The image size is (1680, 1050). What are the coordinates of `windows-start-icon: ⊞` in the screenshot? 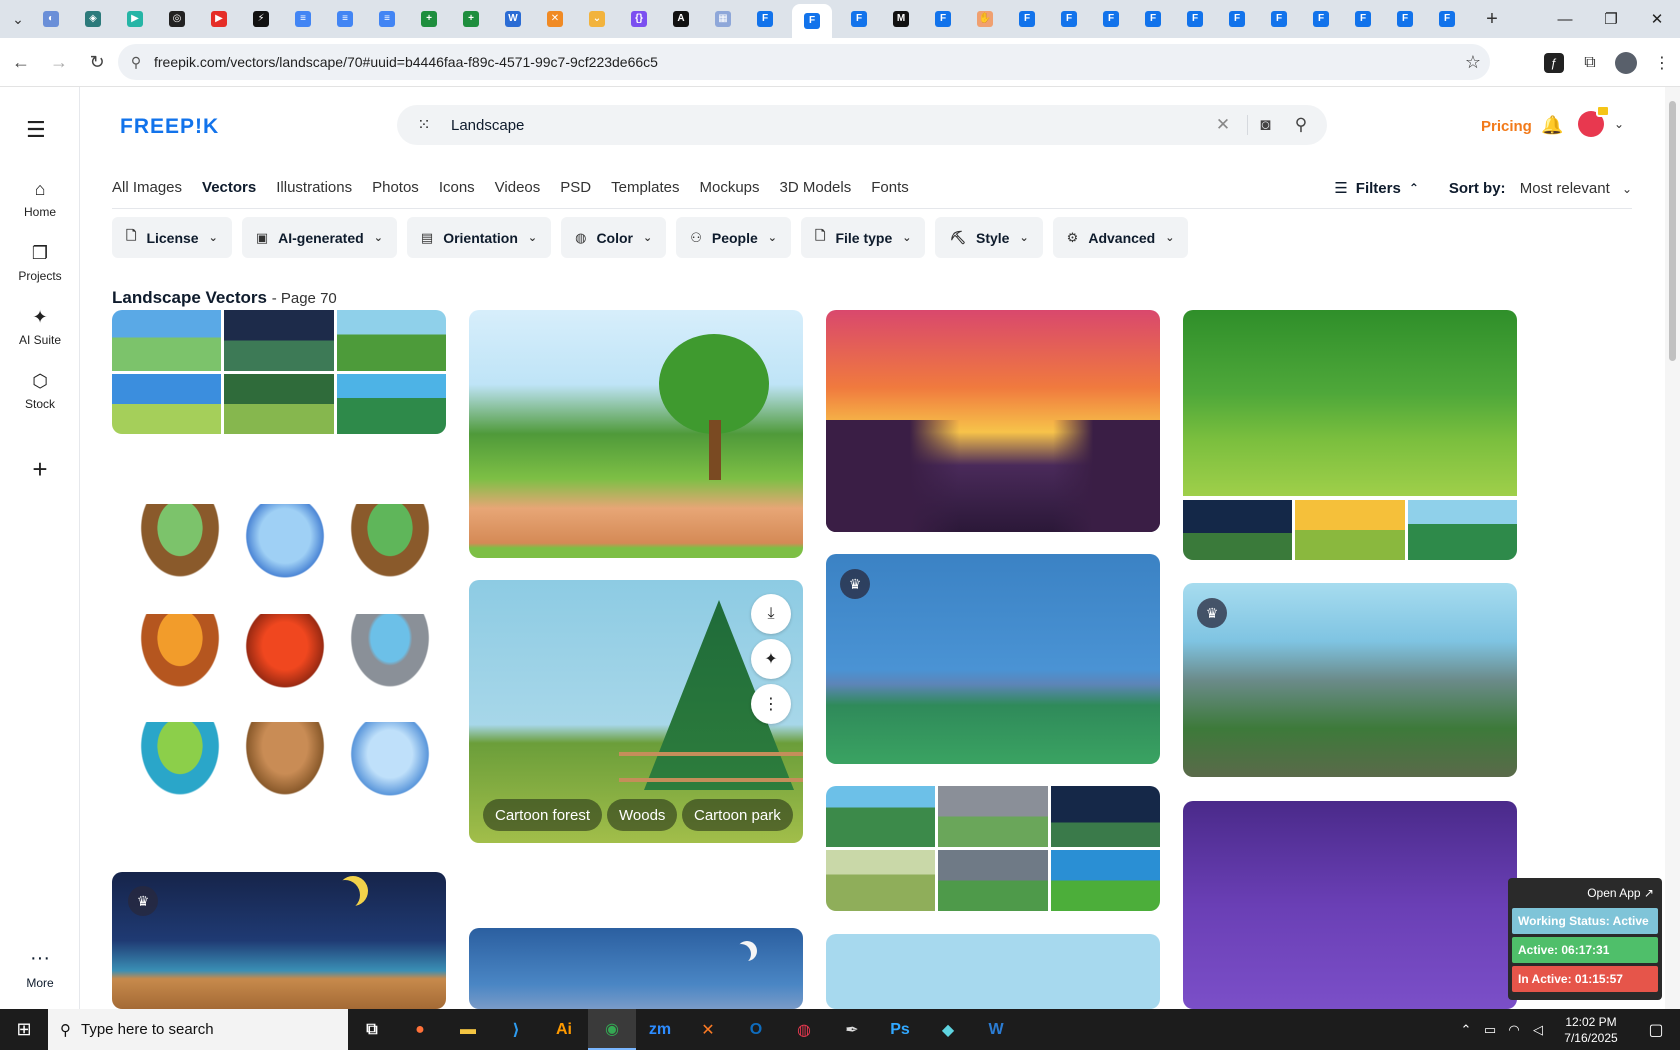 It's located at (24, 1029).